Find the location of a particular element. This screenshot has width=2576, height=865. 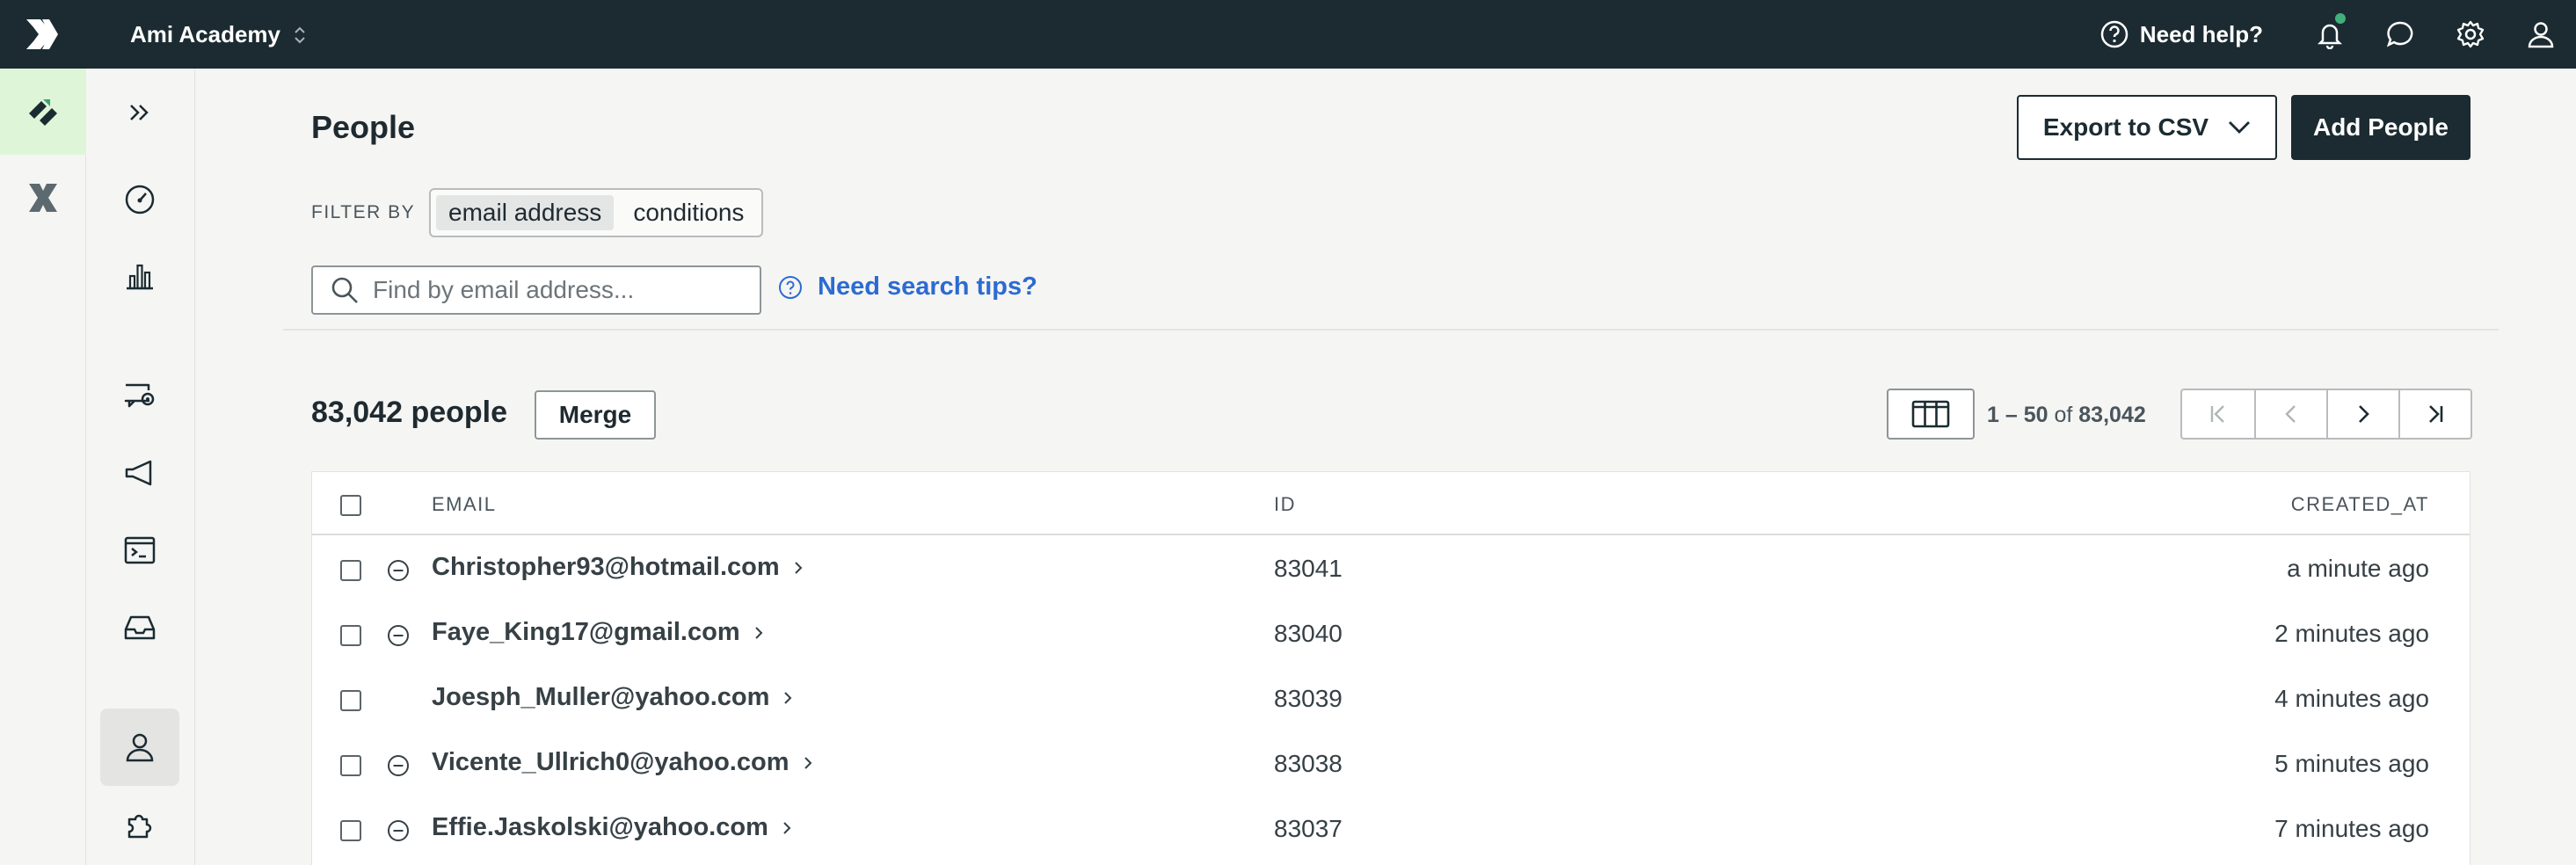

pipelines-logo-icon is located at coordinates (43, 198).